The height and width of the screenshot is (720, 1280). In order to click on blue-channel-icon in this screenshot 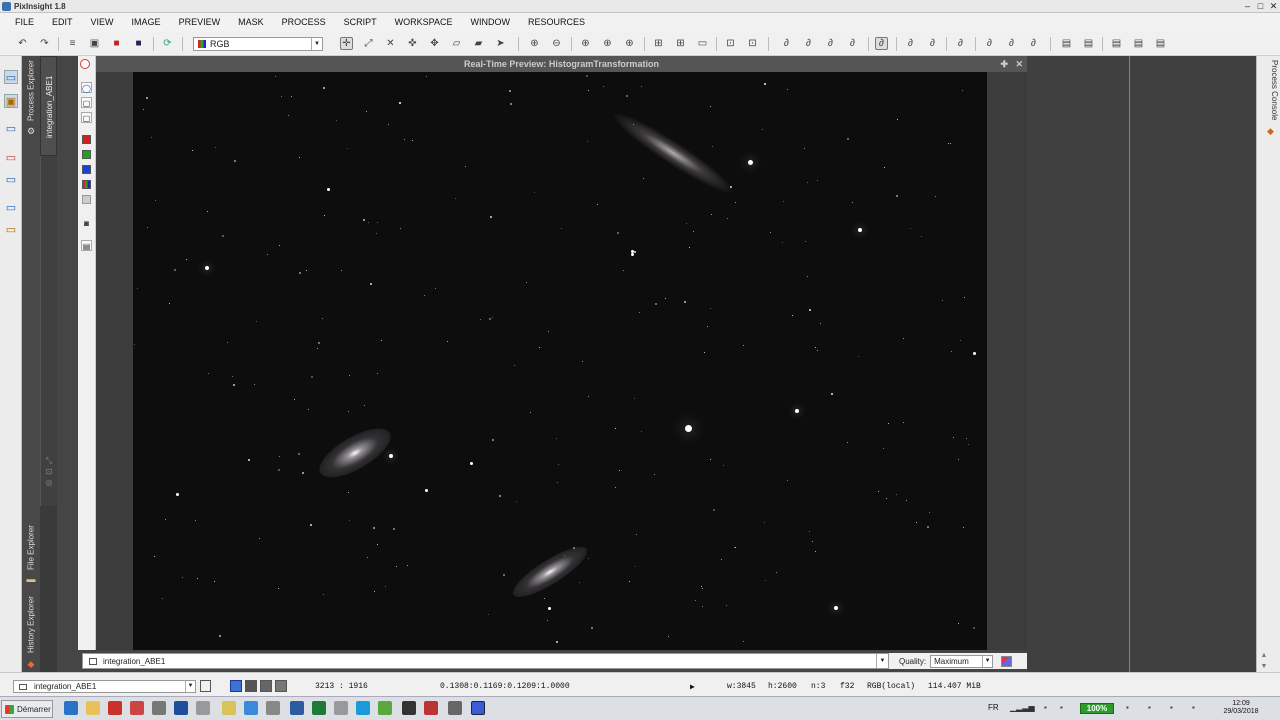, I will do `click(86, 169)`.